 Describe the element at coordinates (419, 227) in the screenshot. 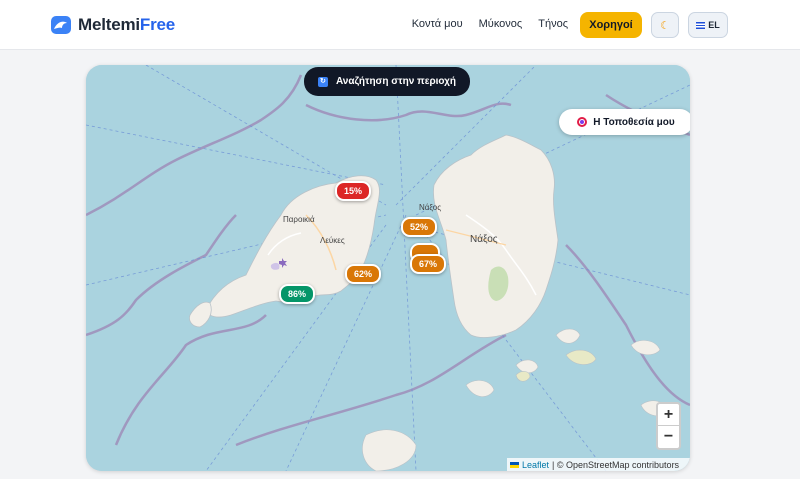

I see `wind-marker: 52%` at that location.